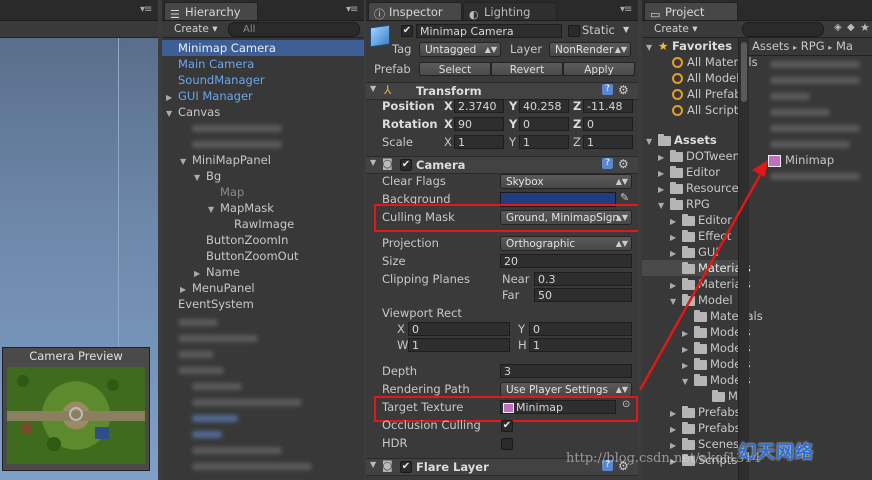 The width and height of the screenshot is (872, 480). Describe the element at coordinates (708, 78) in the screenshot. I see `favorite-item: All Models` at that location.